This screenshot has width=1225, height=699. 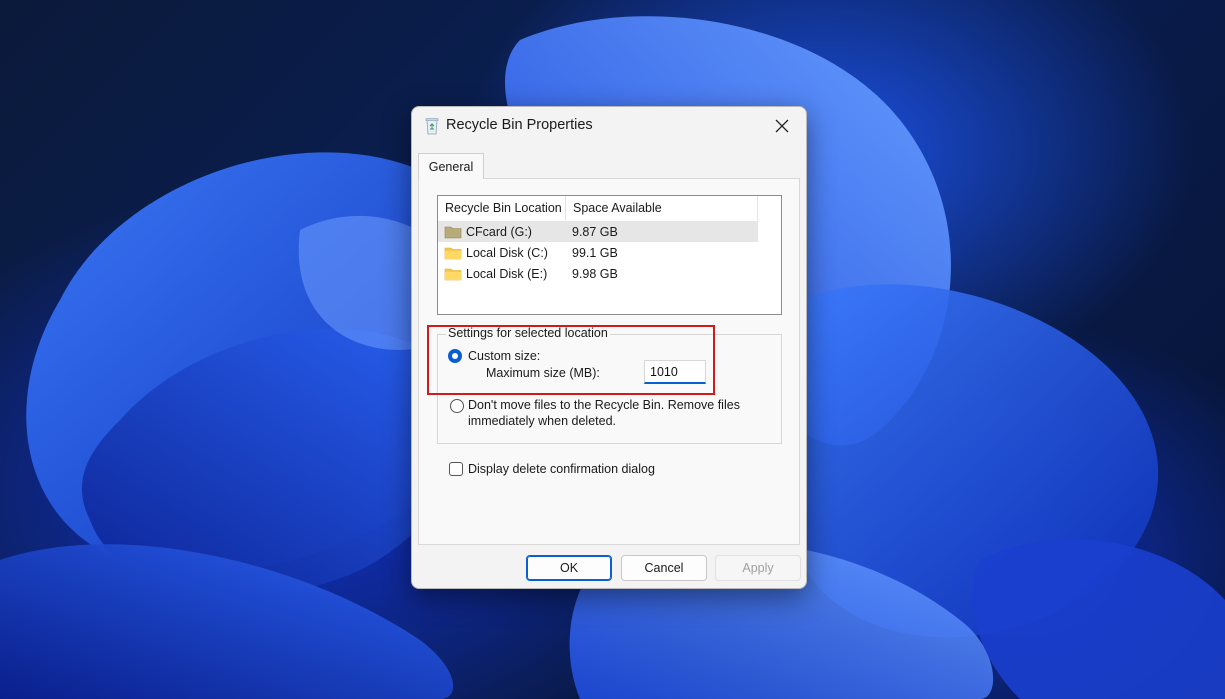 I want to click on tab-general-label: General, so click(x=451, y=166).